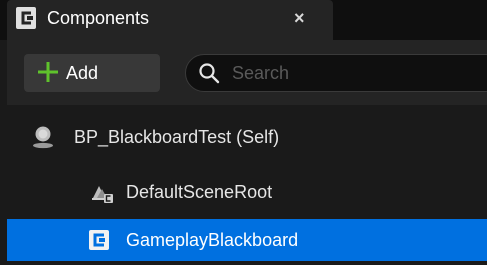 This screenshot has height=265, width=487. Describe the element at coordinates (209, 73) in the screenshot. I see `search-icon` at that location.